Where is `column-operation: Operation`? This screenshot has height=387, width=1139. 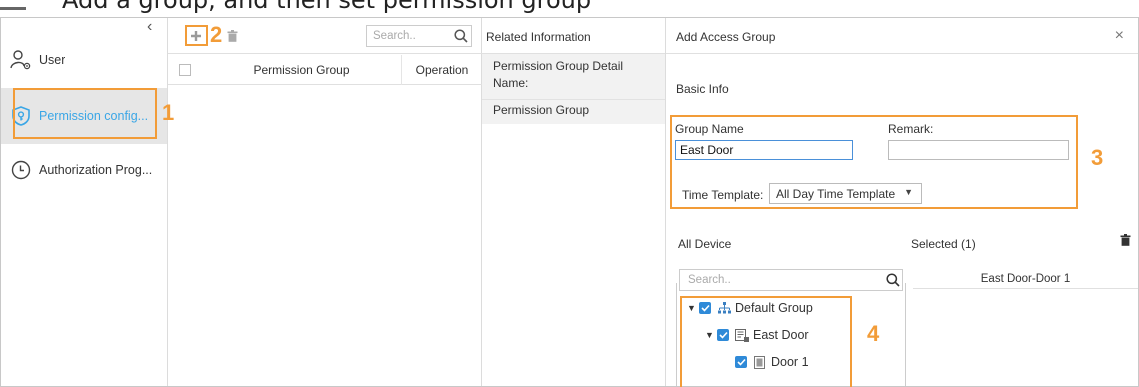 column-operation: Operation is located at coordinates (442, 69).